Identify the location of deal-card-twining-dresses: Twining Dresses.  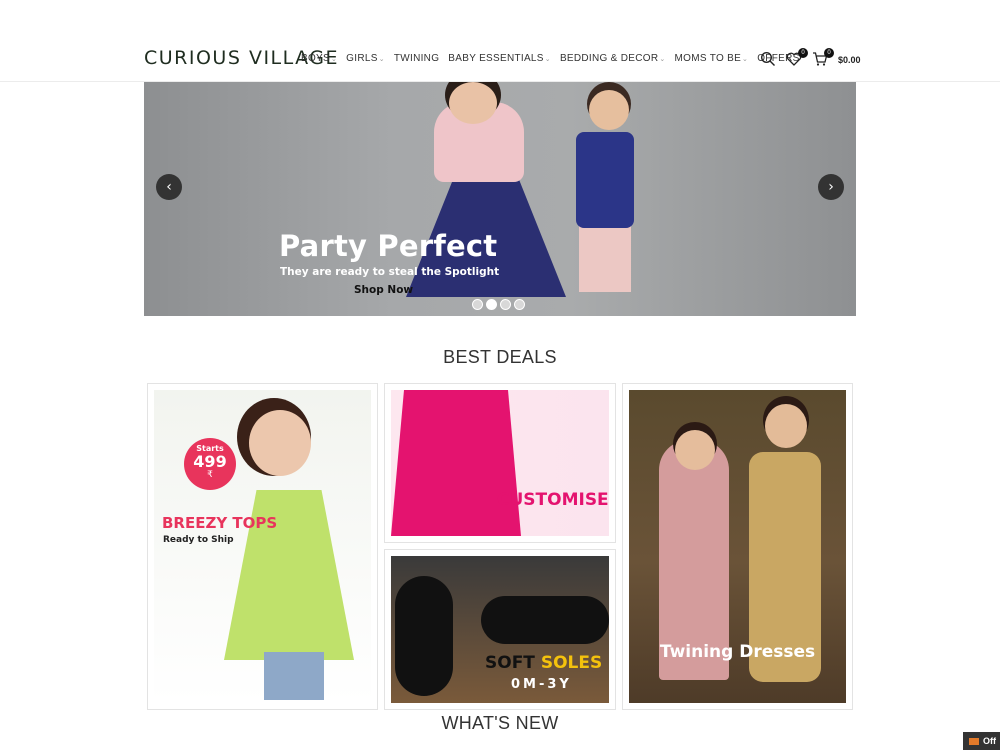
(737, 546).